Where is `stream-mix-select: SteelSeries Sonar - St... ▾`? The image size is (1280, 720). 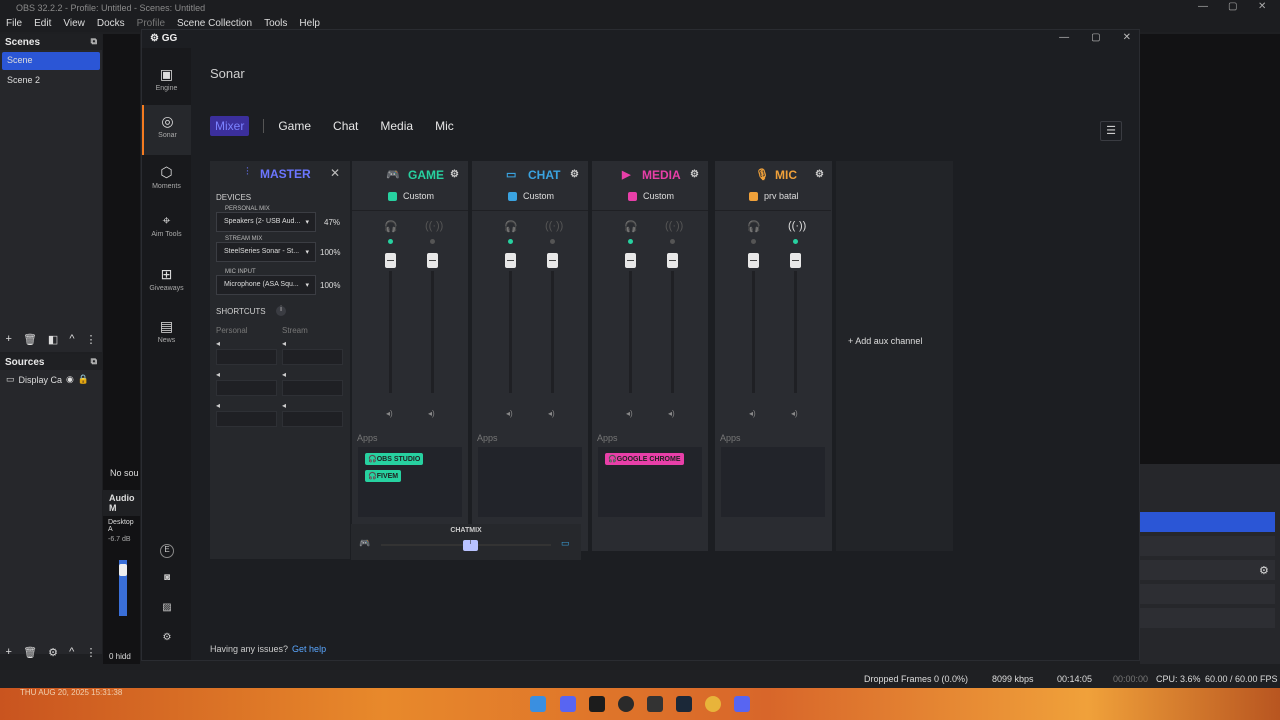
stream-mix-select: SteelSeries Sonar - St... ▾ is located at coordinates (266, 252).